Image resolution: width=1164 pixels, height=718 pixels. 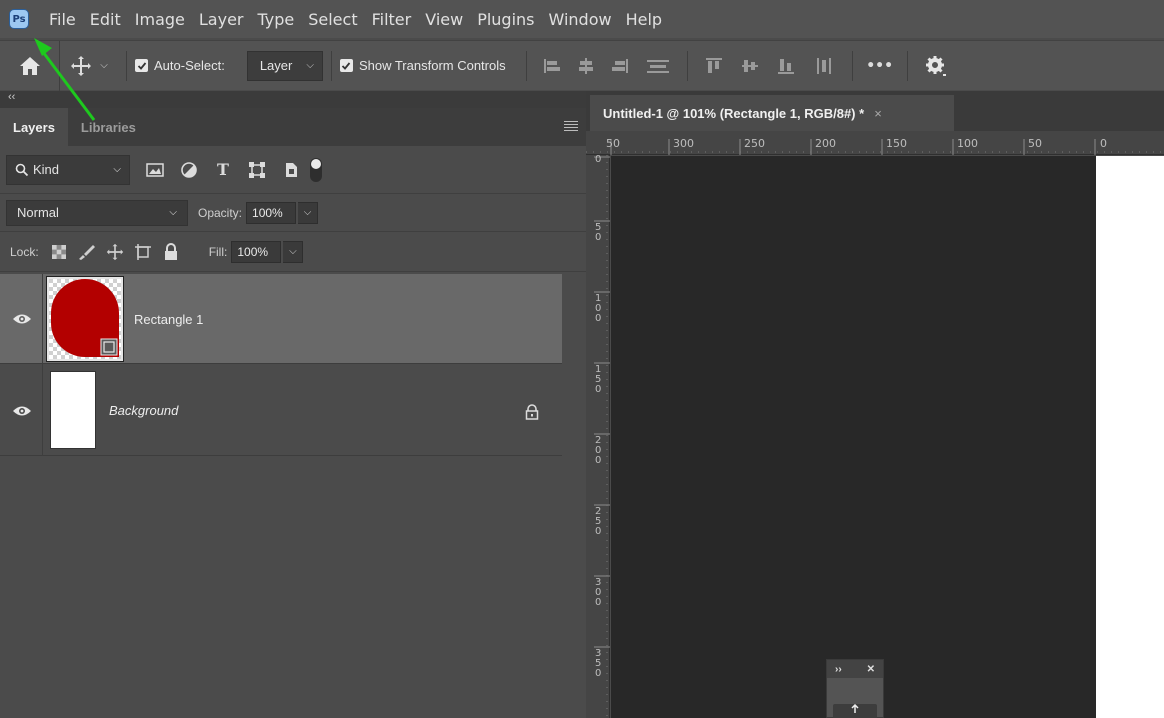 I want to click on auto-select-label: Auto-Select:, so click(x=189, y=65).